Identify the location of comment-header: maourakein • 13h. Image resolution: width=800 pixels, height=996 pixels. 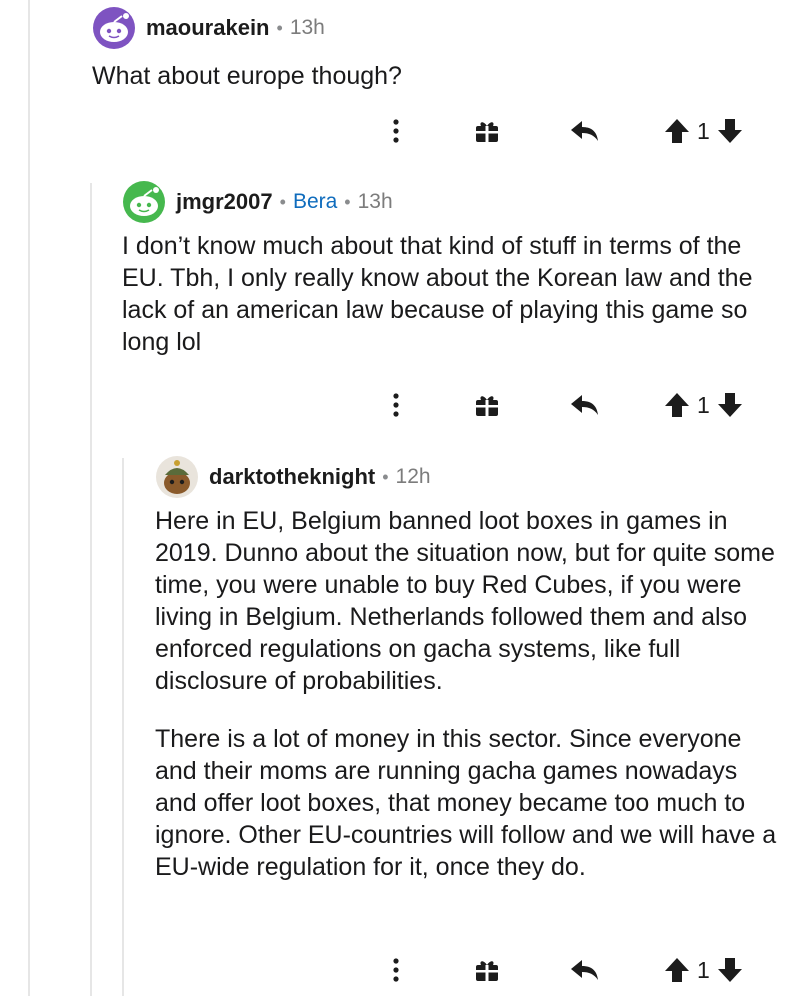
(437, 28).